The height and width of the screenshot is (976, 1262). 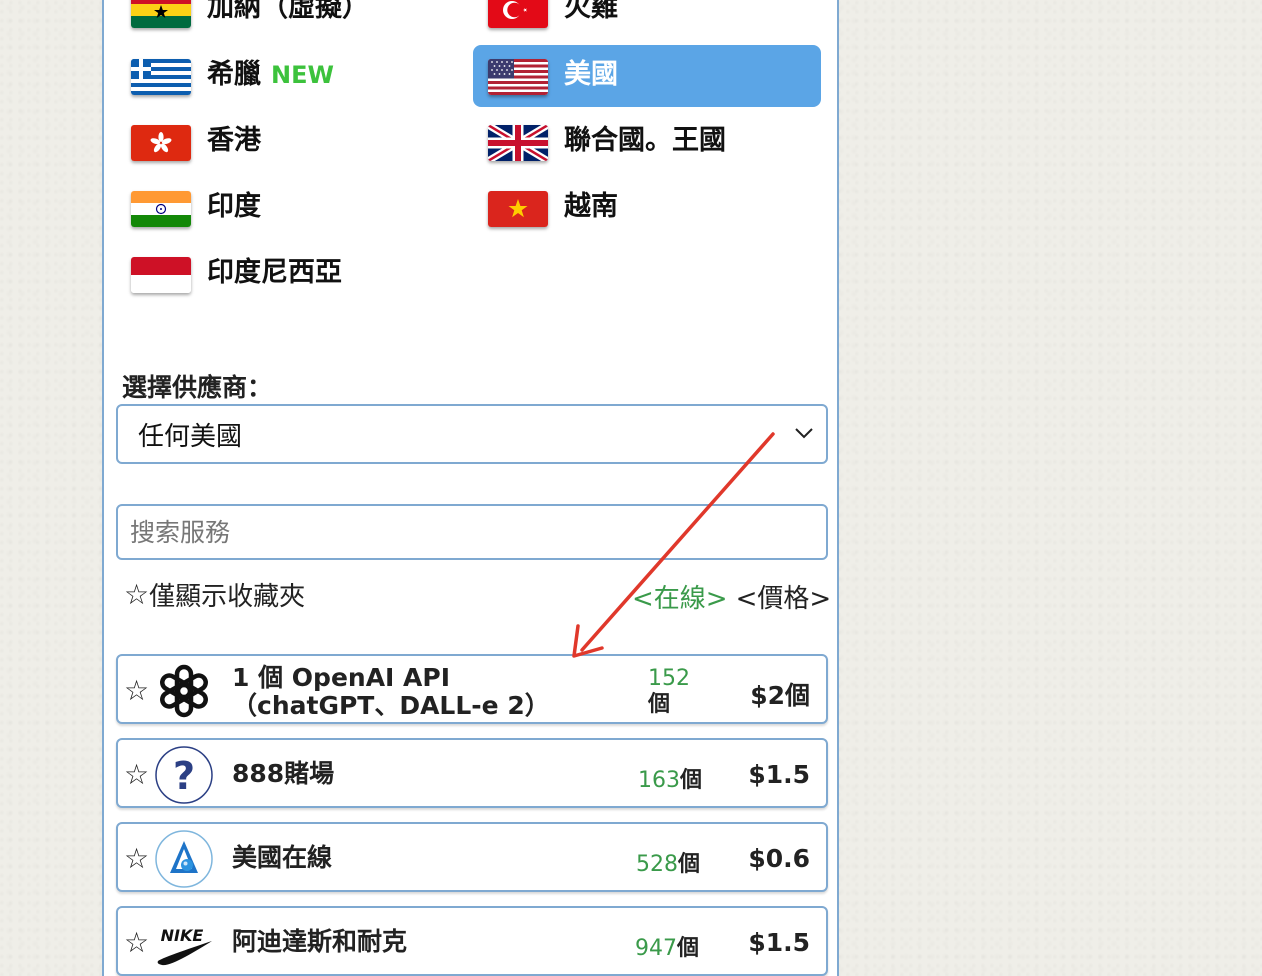 I want to click on service-name: 1 個 OpenAI API（chatGPT、DALL-e 2）, so click(x=391, y=691).